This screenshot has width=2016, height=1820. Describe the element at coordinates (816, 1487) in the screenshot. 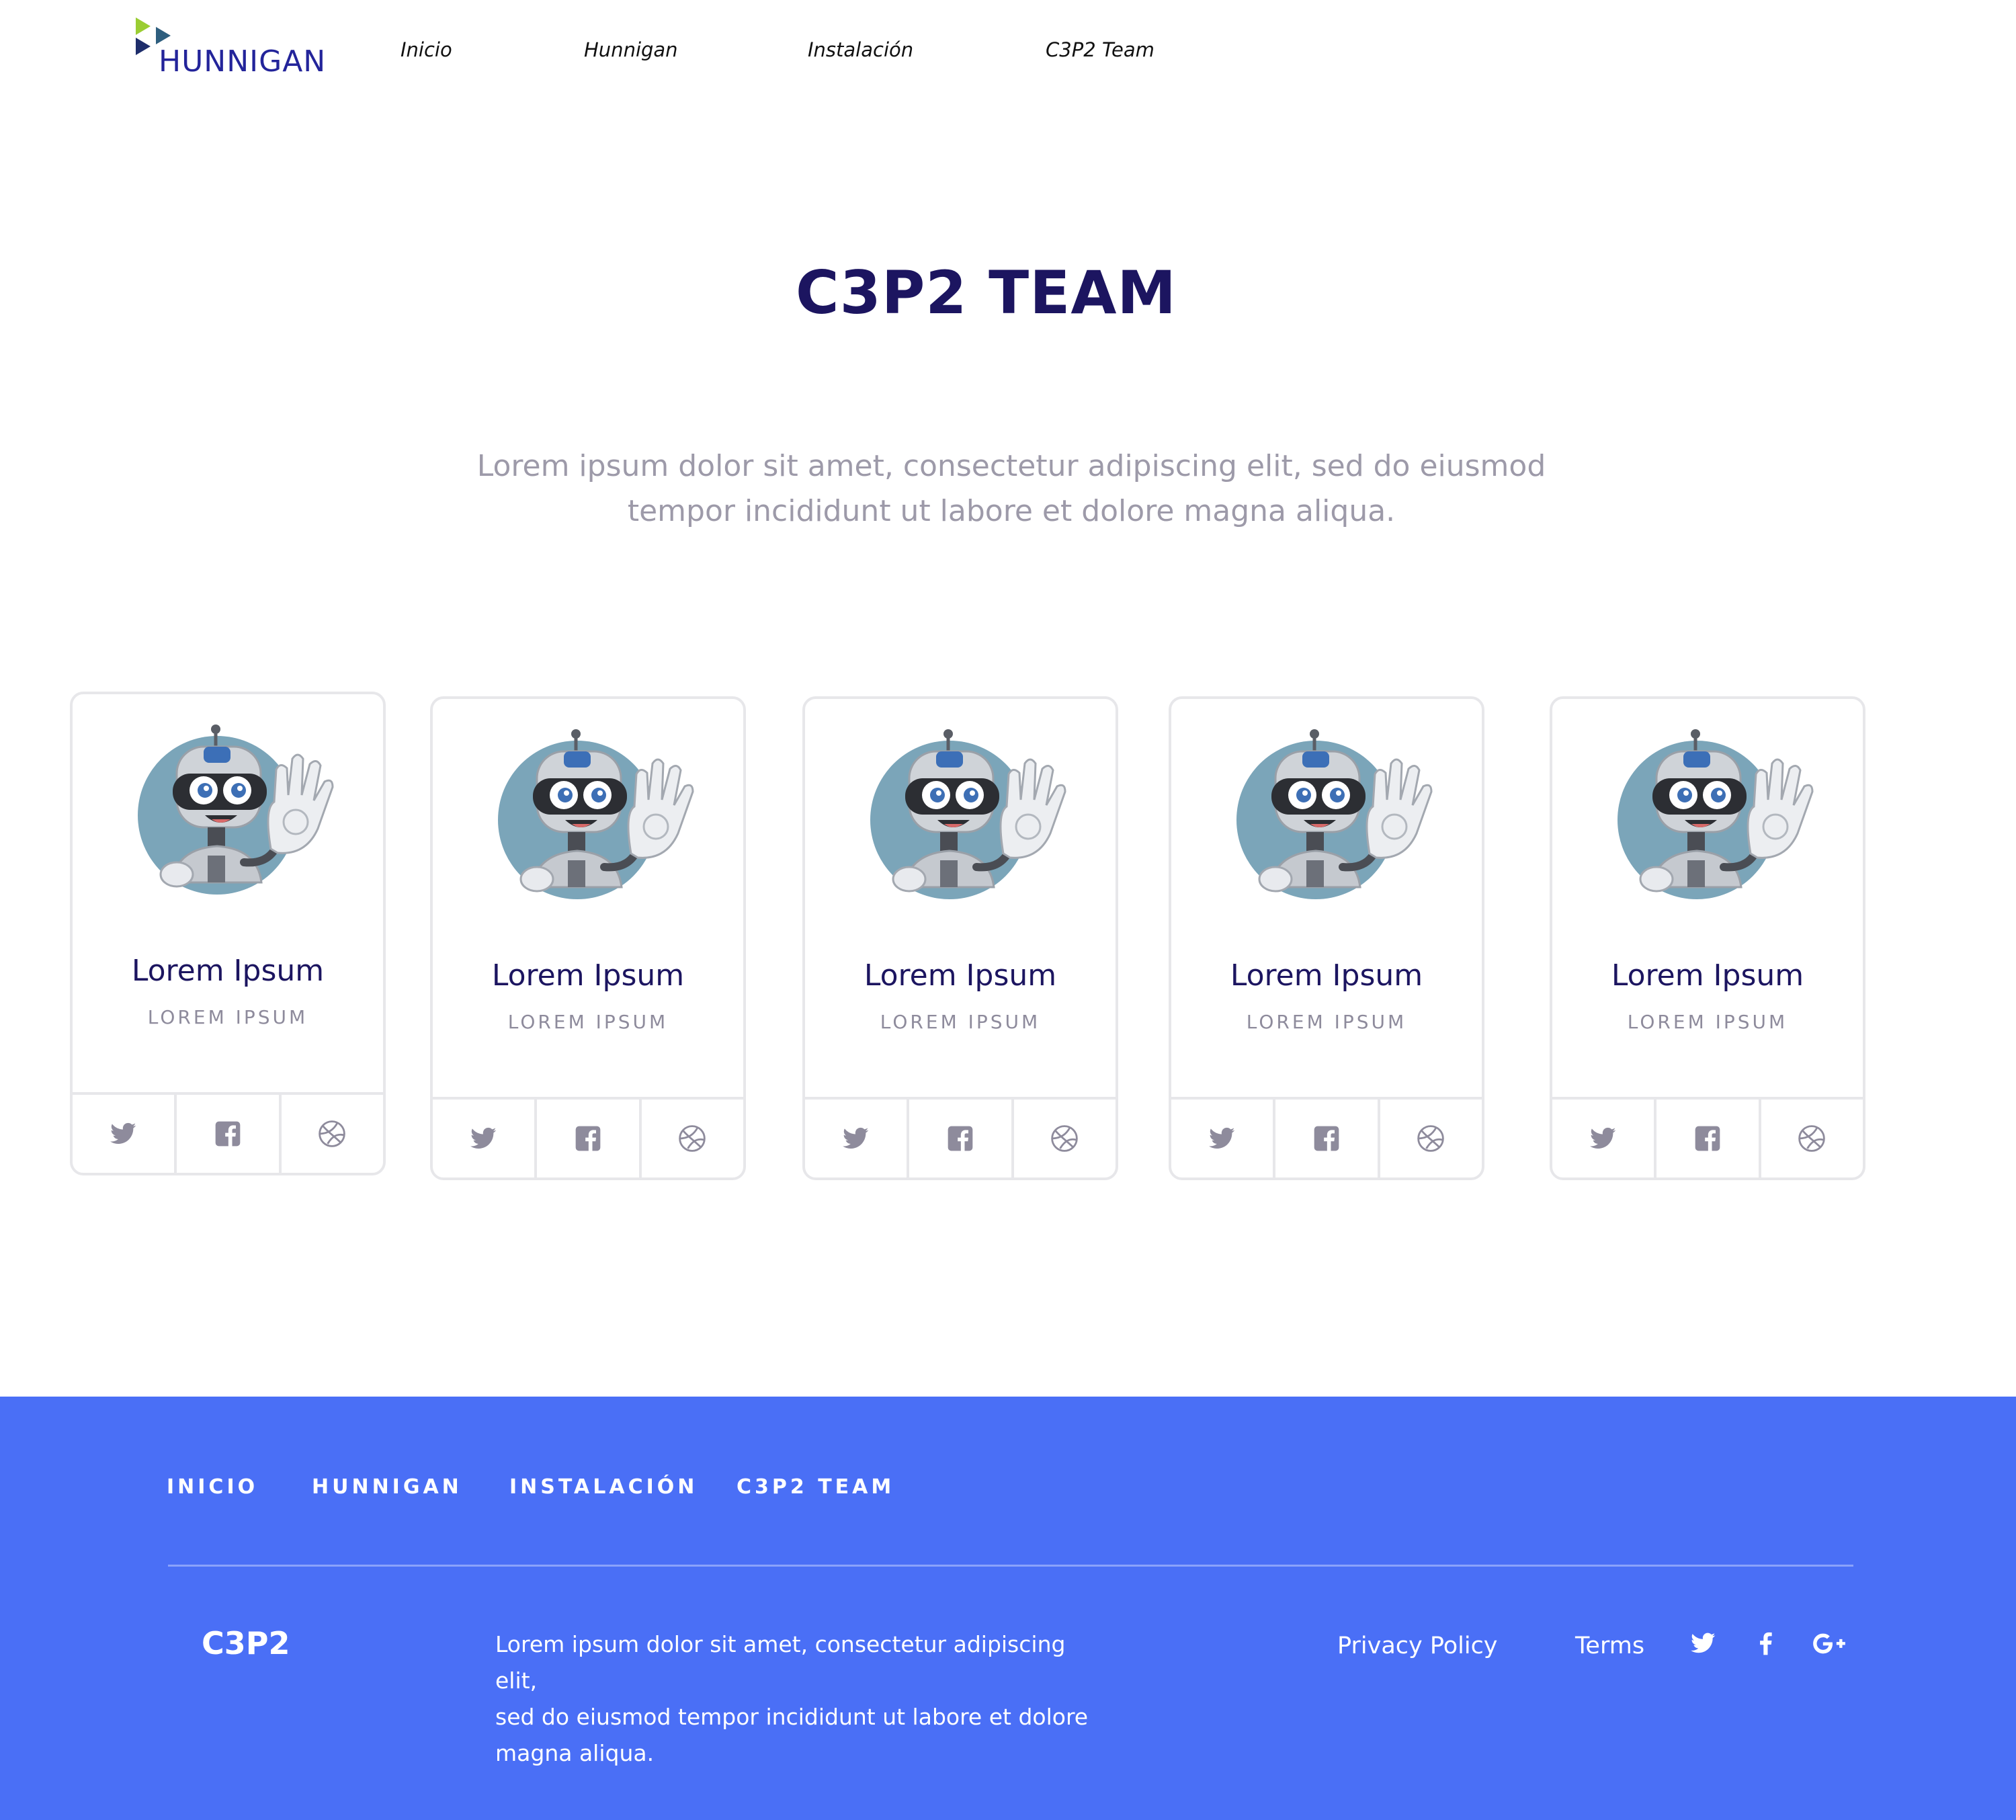

I see `footer-link-c3p2-team: C3P2 TEAM` at that location.